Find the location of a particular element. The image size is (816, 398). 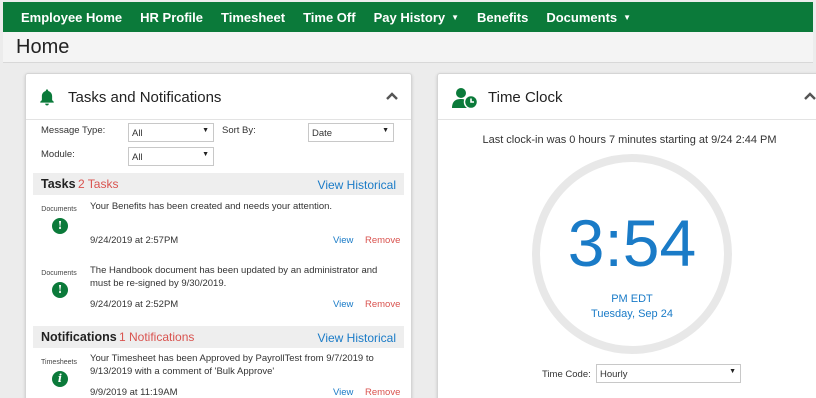

nav-label: Timesheet is located at coordinates (253, 17).